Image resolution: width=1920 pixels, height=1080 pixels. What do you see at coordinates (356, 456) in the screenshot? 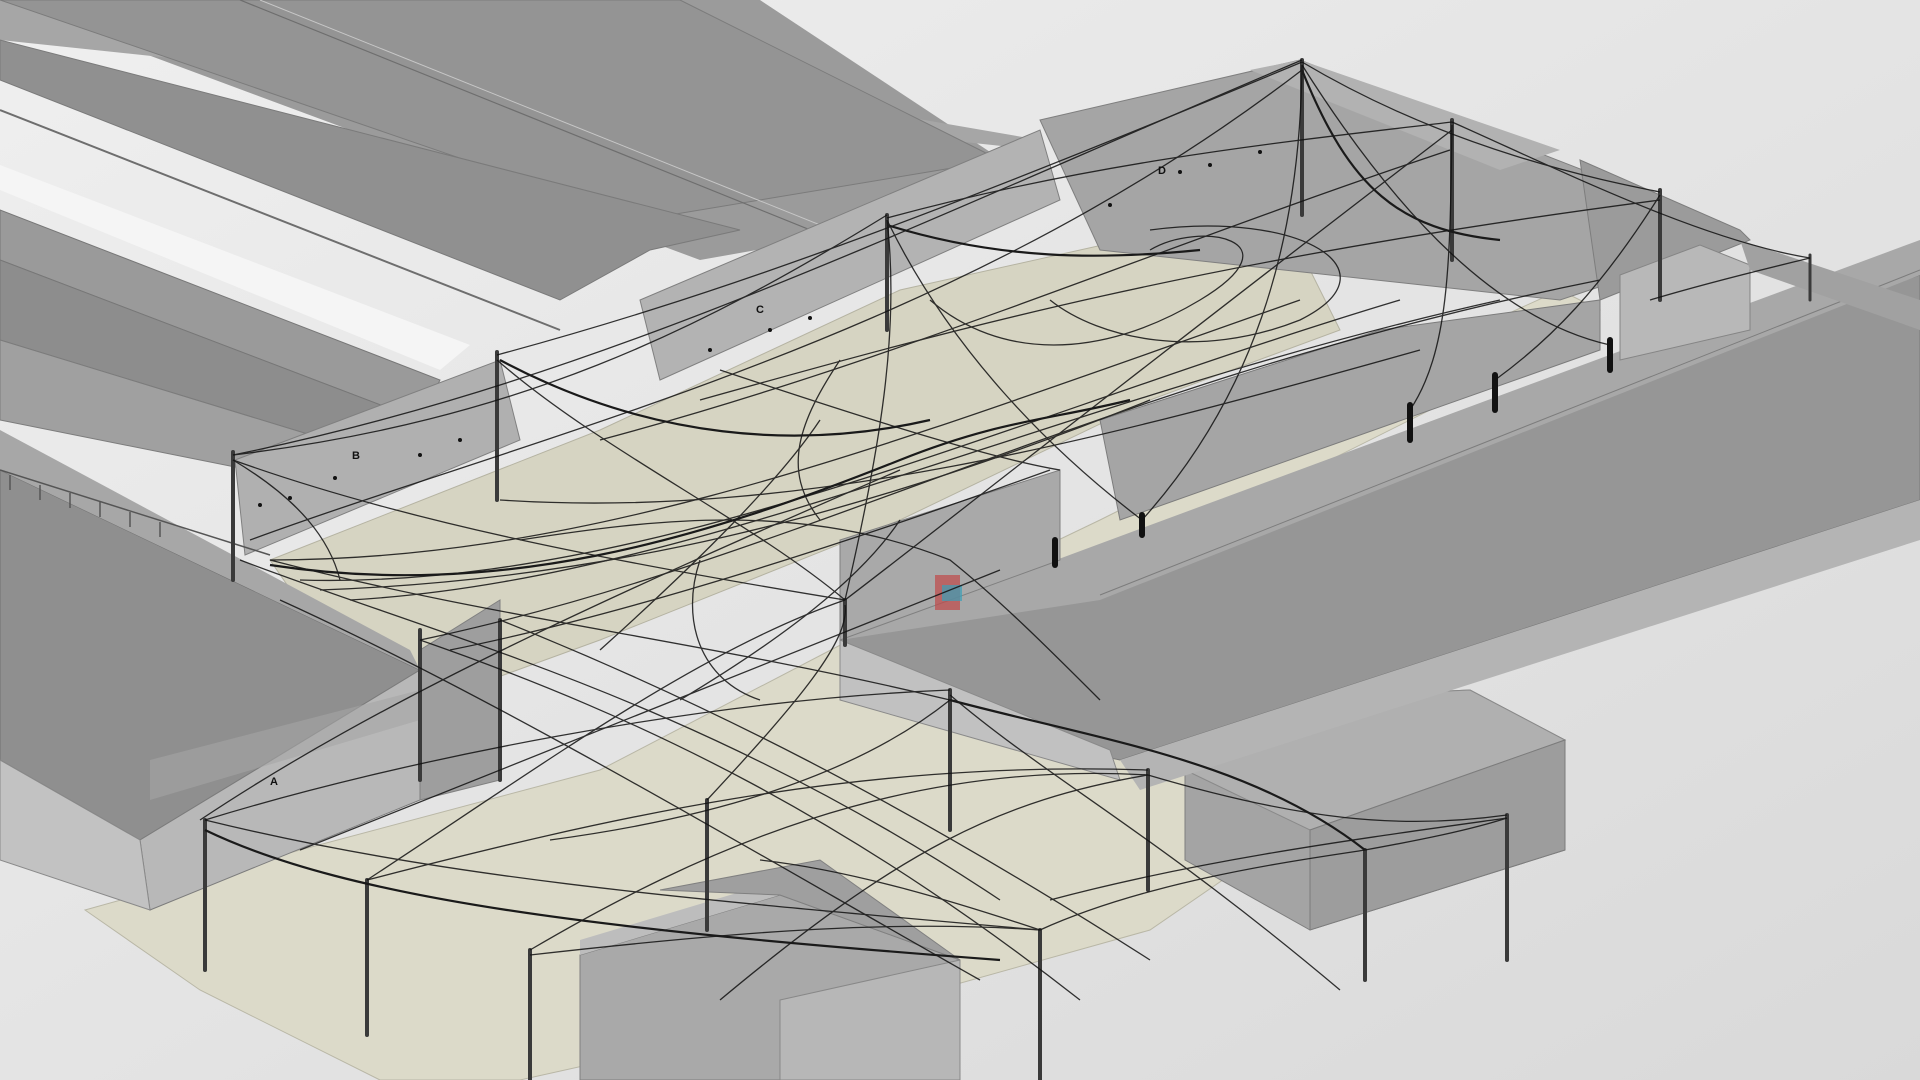
I see `hall-b-label: B` at bounding box center [356, 456].